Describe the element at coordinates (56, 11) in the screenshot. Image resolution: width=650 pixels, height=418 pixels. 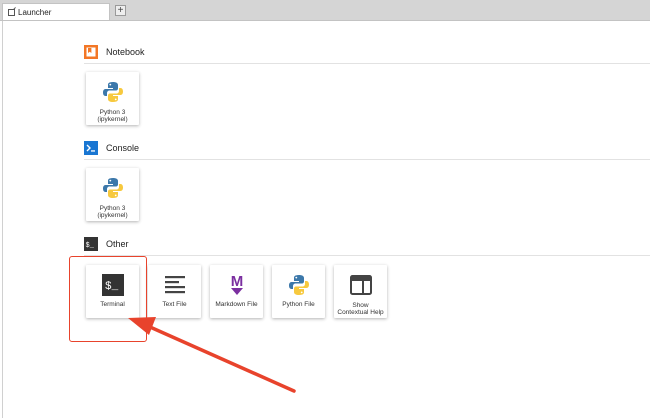
I see `tab-launcher: Launcher` at that location.